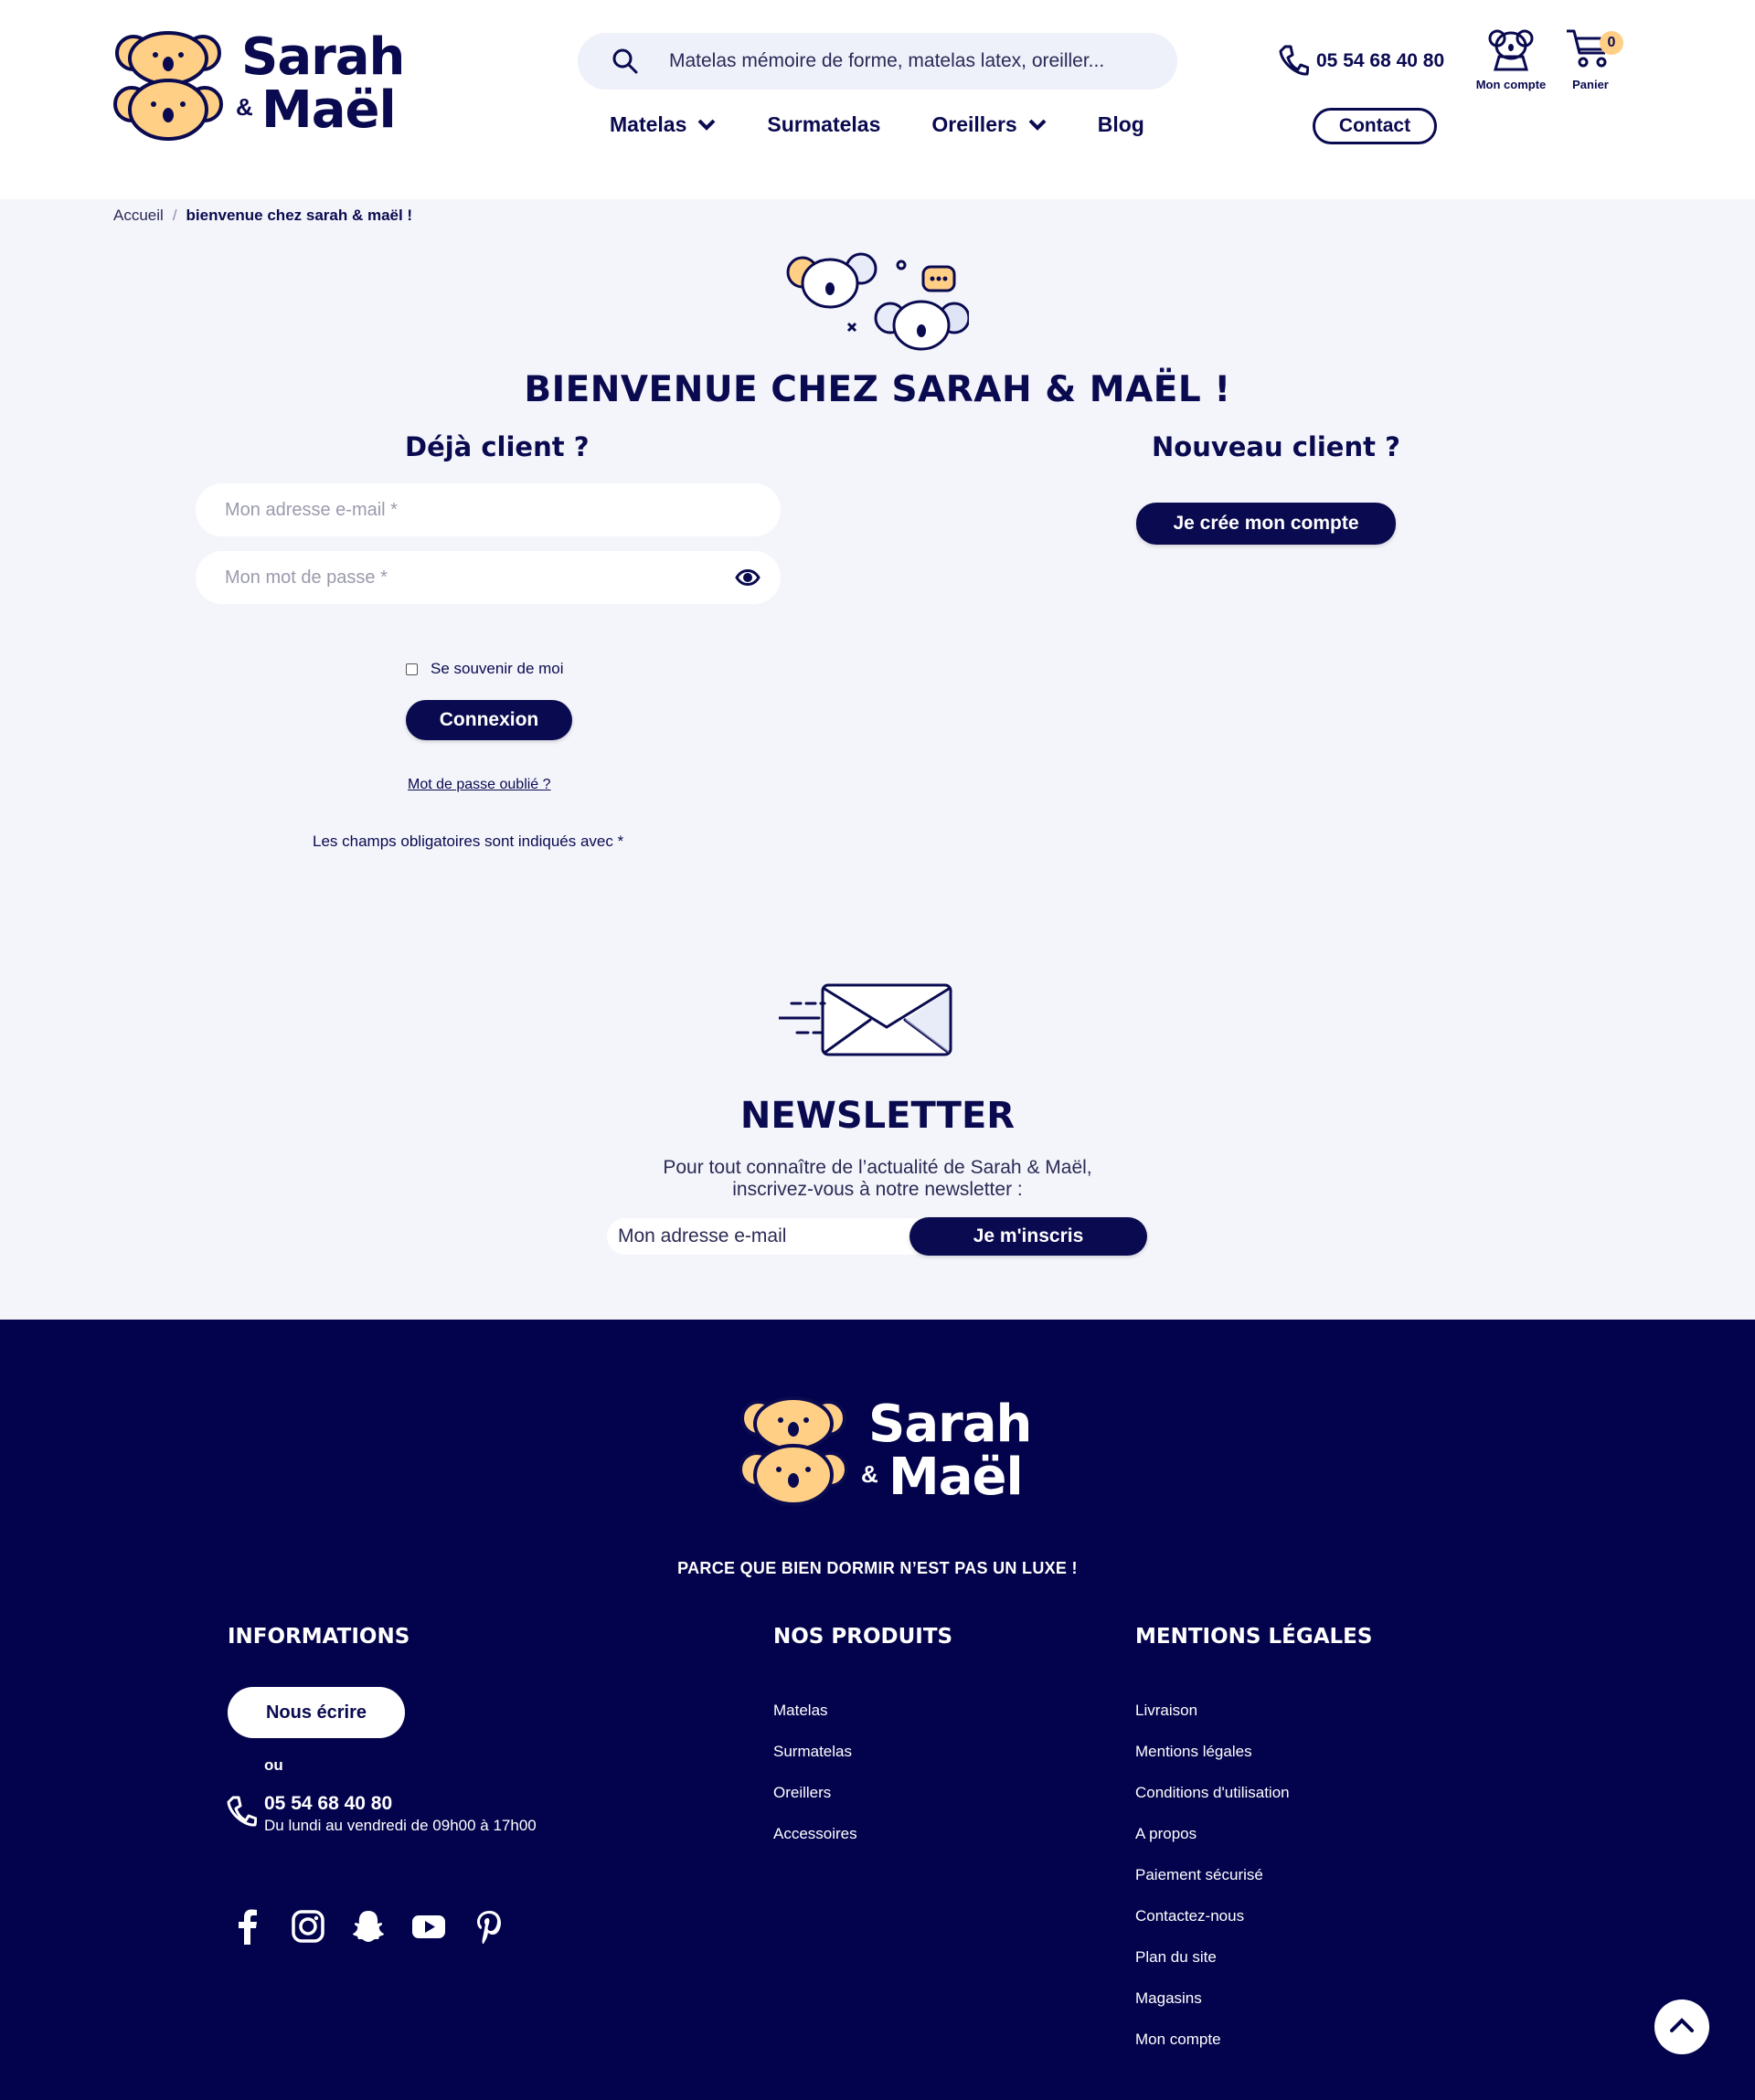  Describe the element at coordinates (1212, 1804) in the screenshot. I see `footer-link: Conditions d'utilisation` at that location.